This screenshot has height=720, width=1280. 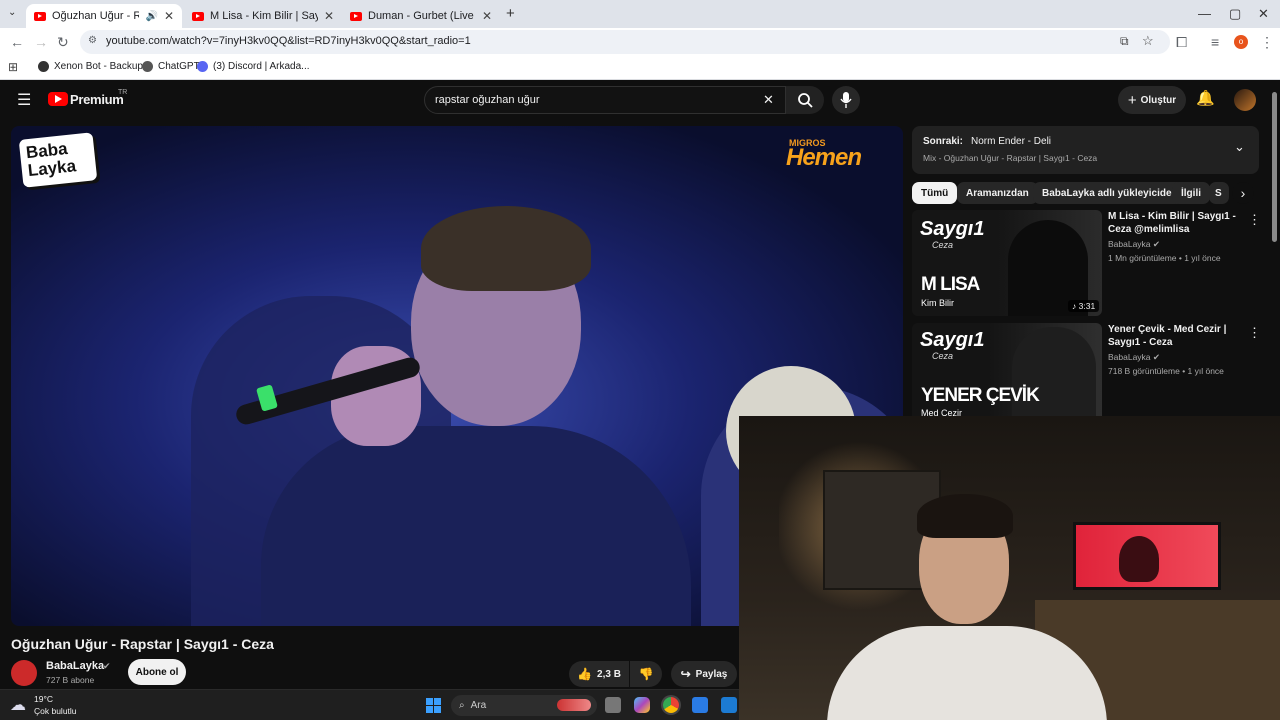 I want to click on weather-temp: 19°C, so click(x=43, y=699).